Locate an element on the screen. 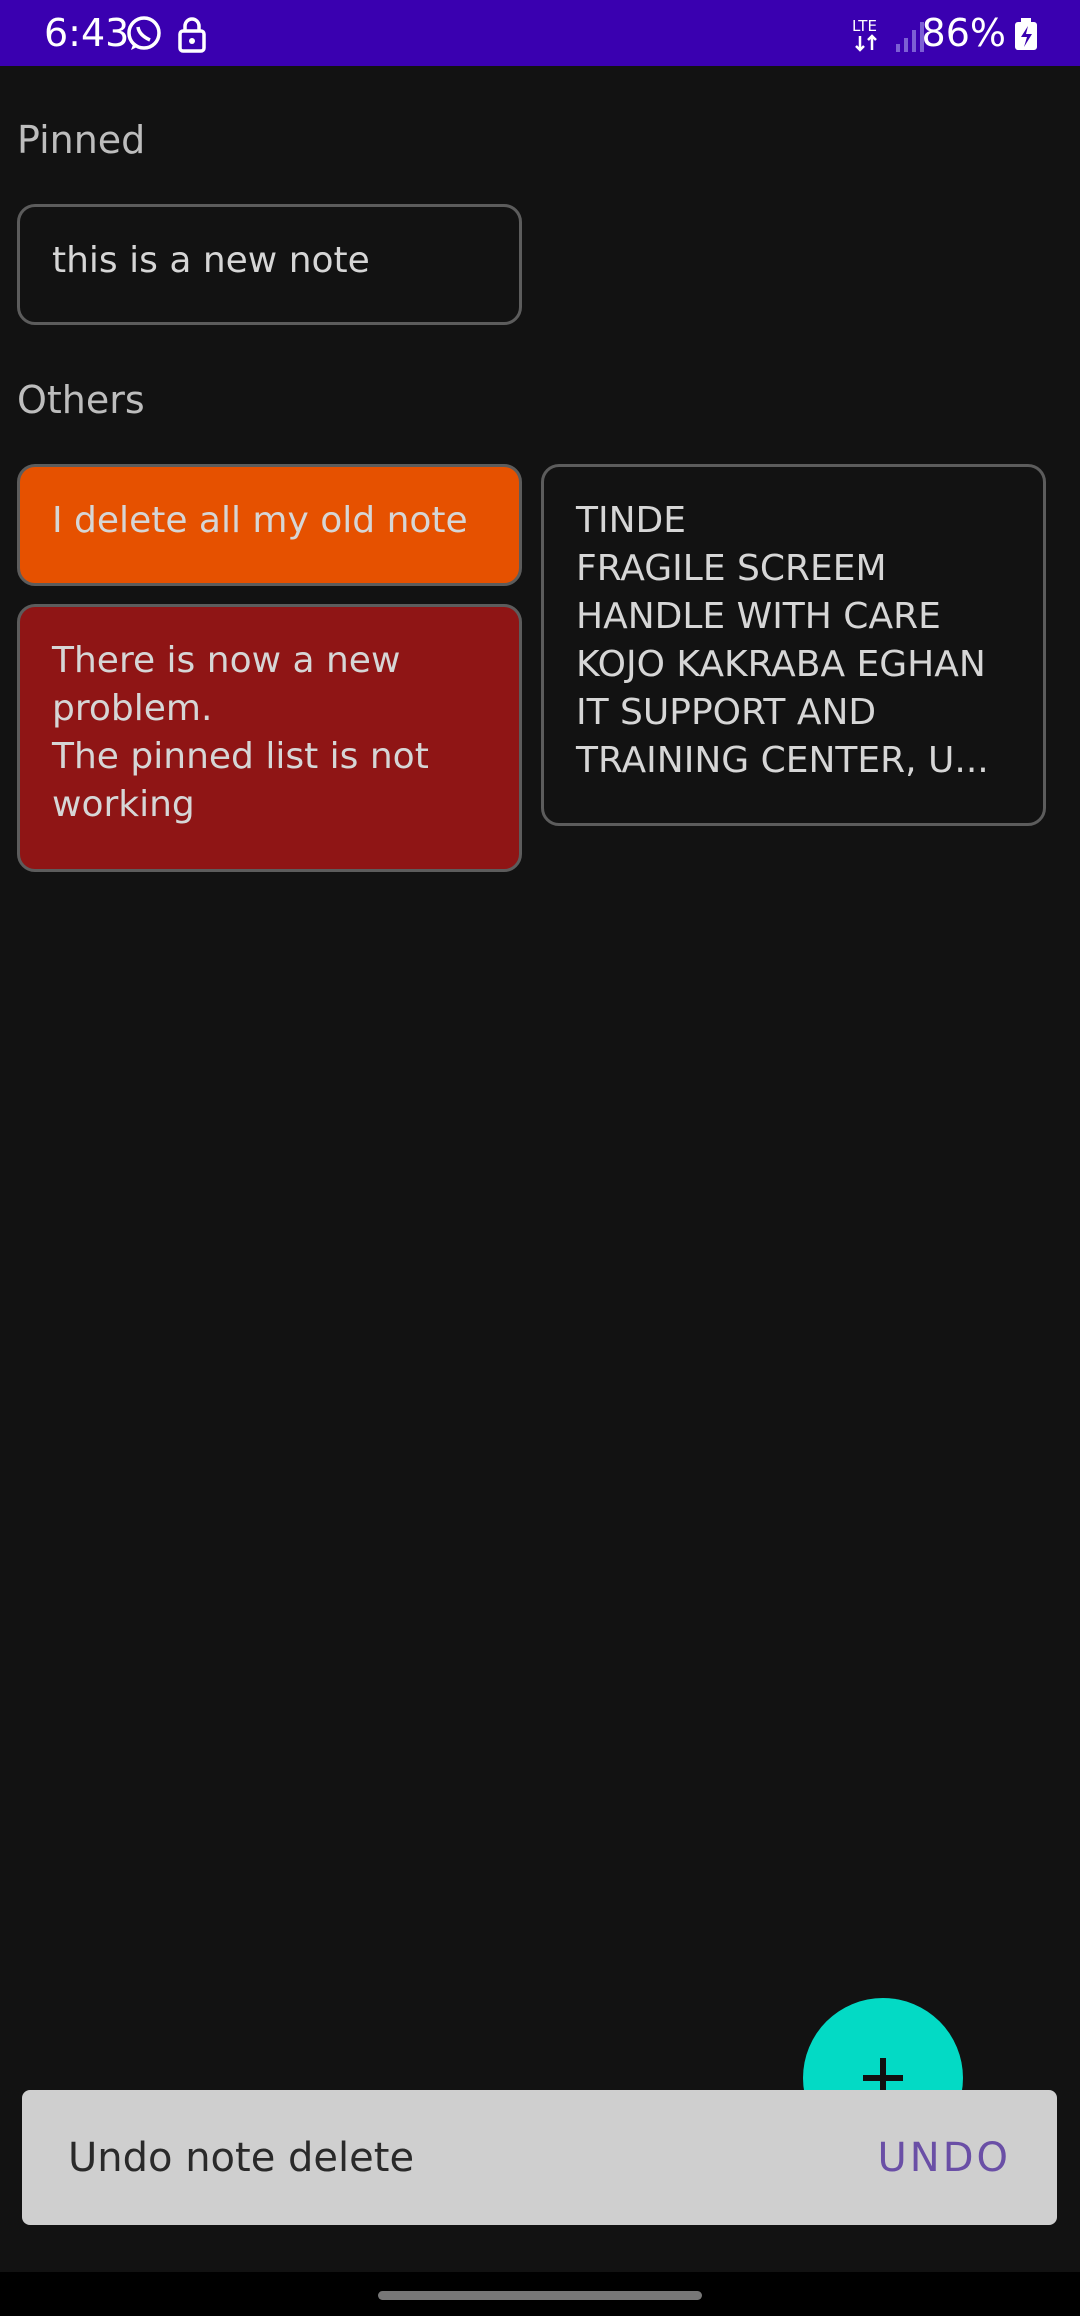  pinned-note-card: this is a new note is located at coordinates (269, 264).